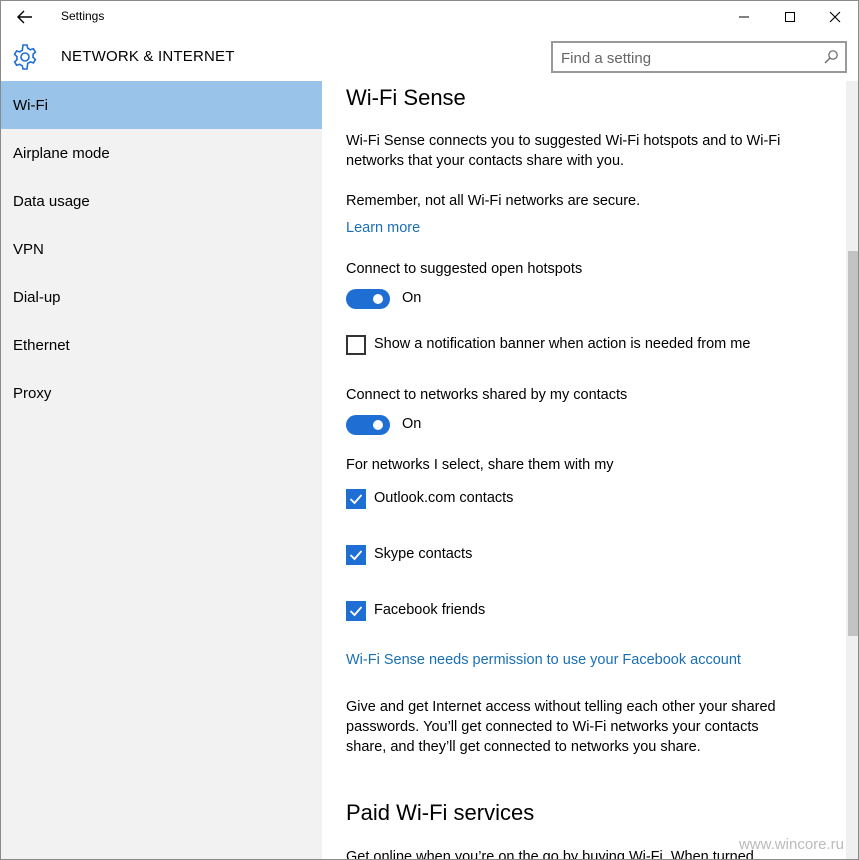  I want to click on maximize-icon, so click(790, 17).